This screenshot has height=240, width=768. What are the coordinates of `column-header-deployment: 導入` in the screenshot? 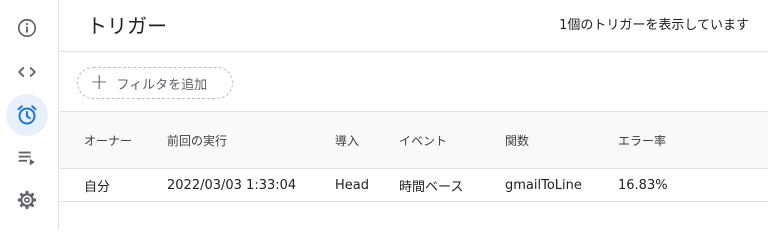 It's located at (347, 140).